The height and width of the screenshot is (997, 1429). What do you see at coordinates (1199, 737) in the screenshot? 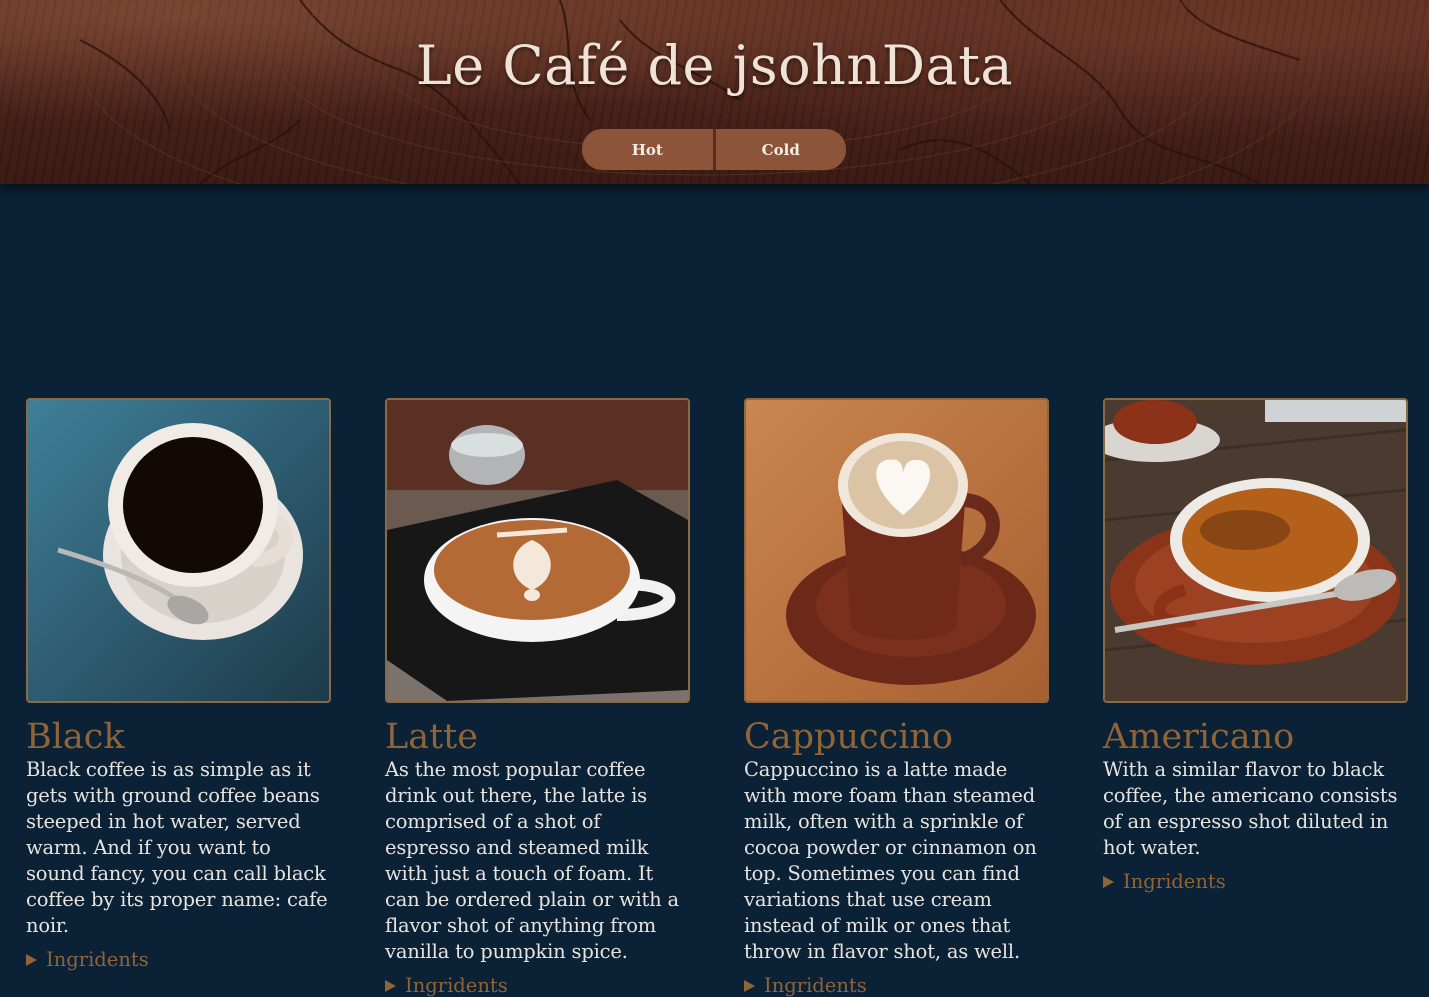
I see `coffee-name: Americano` at bounding box center [1199, 737].